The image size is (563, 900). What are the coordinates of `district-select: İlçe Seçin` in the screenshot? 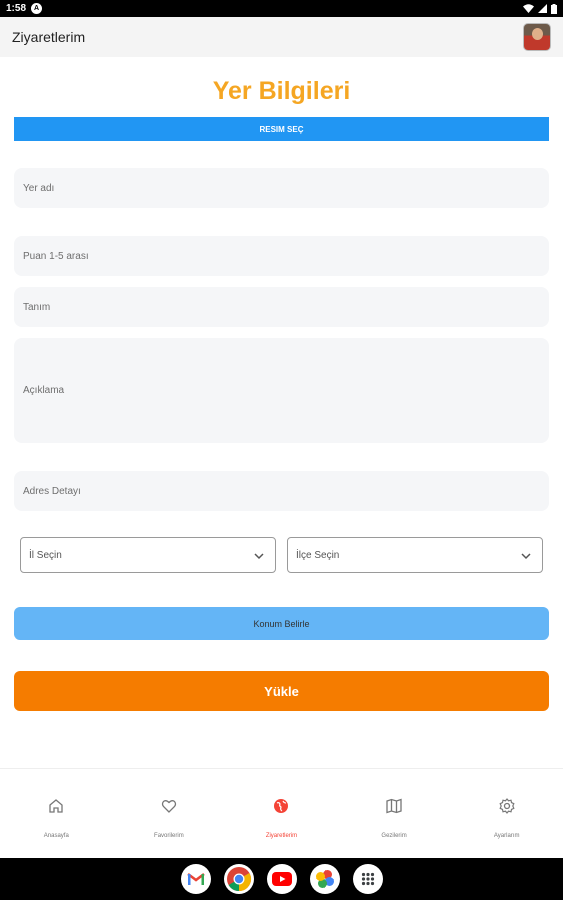 It's located at (415, 555).